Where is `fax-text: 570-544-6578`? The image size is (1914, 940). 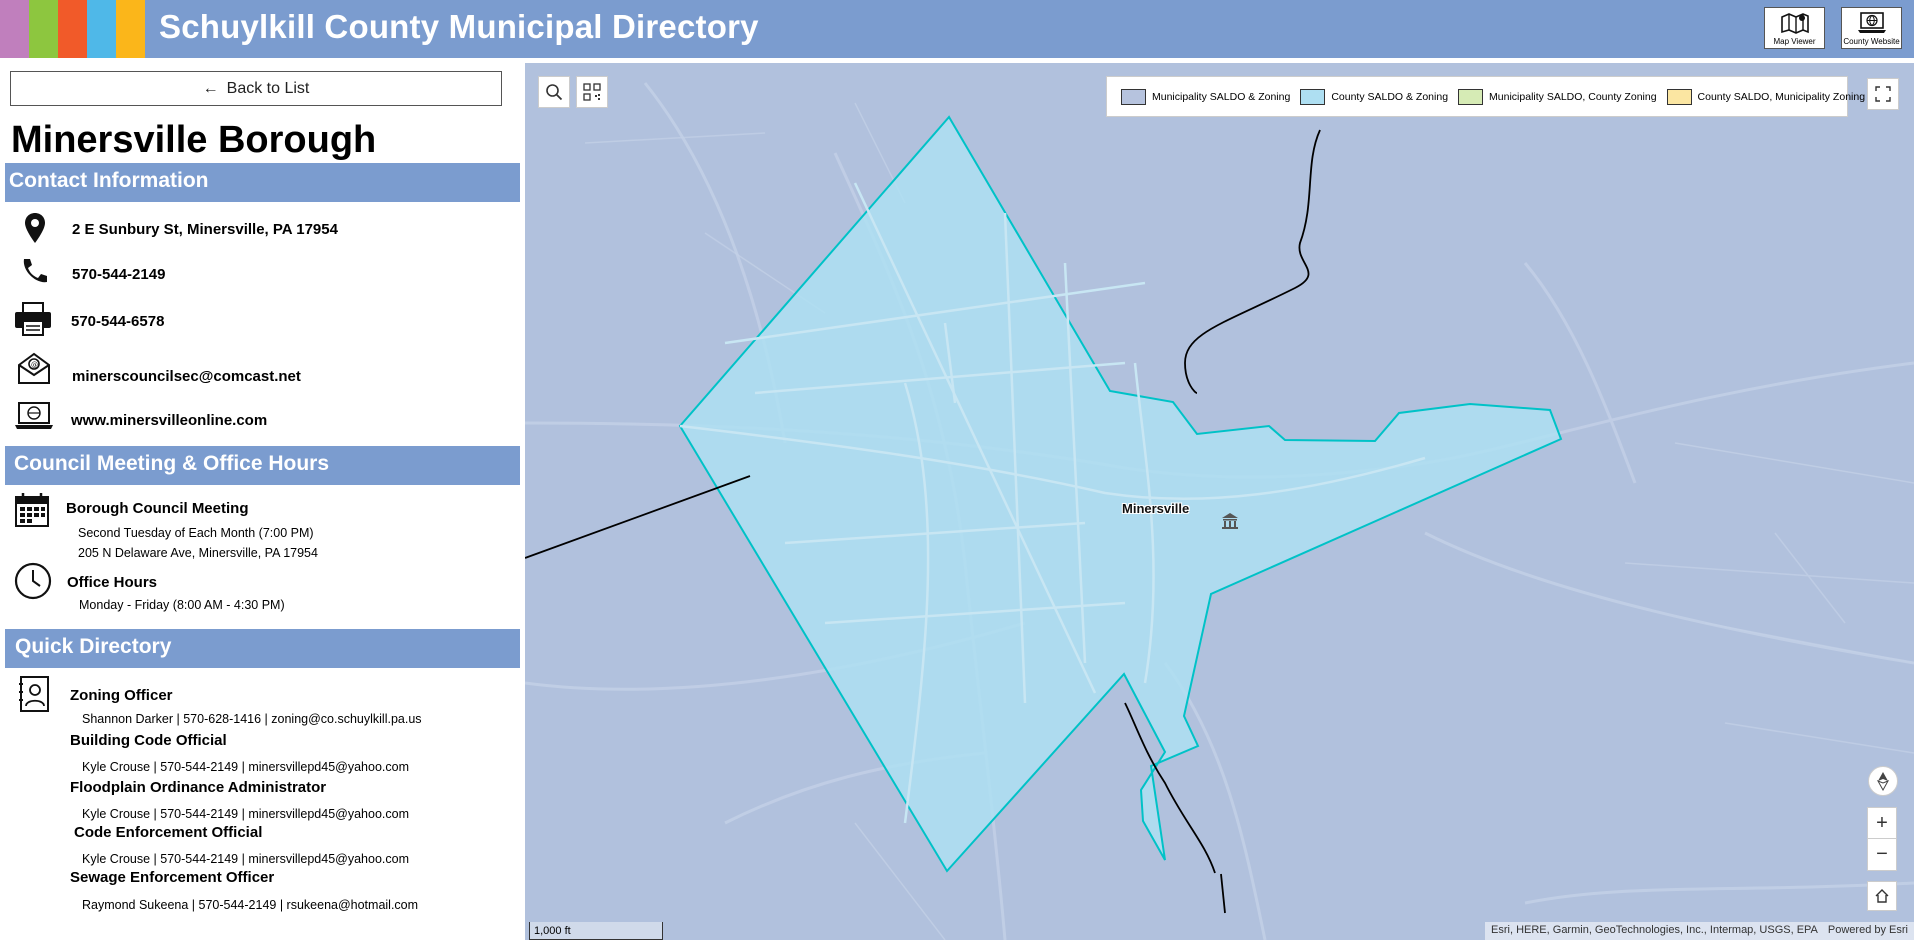 fax-text: 570-544-6578 is located at coordinates (118, 321).